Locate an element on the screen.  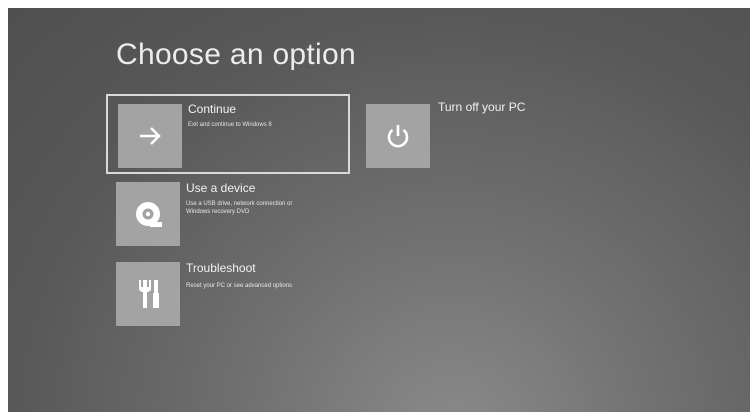
arrow-right-icon is located at coordinates (150, 136).